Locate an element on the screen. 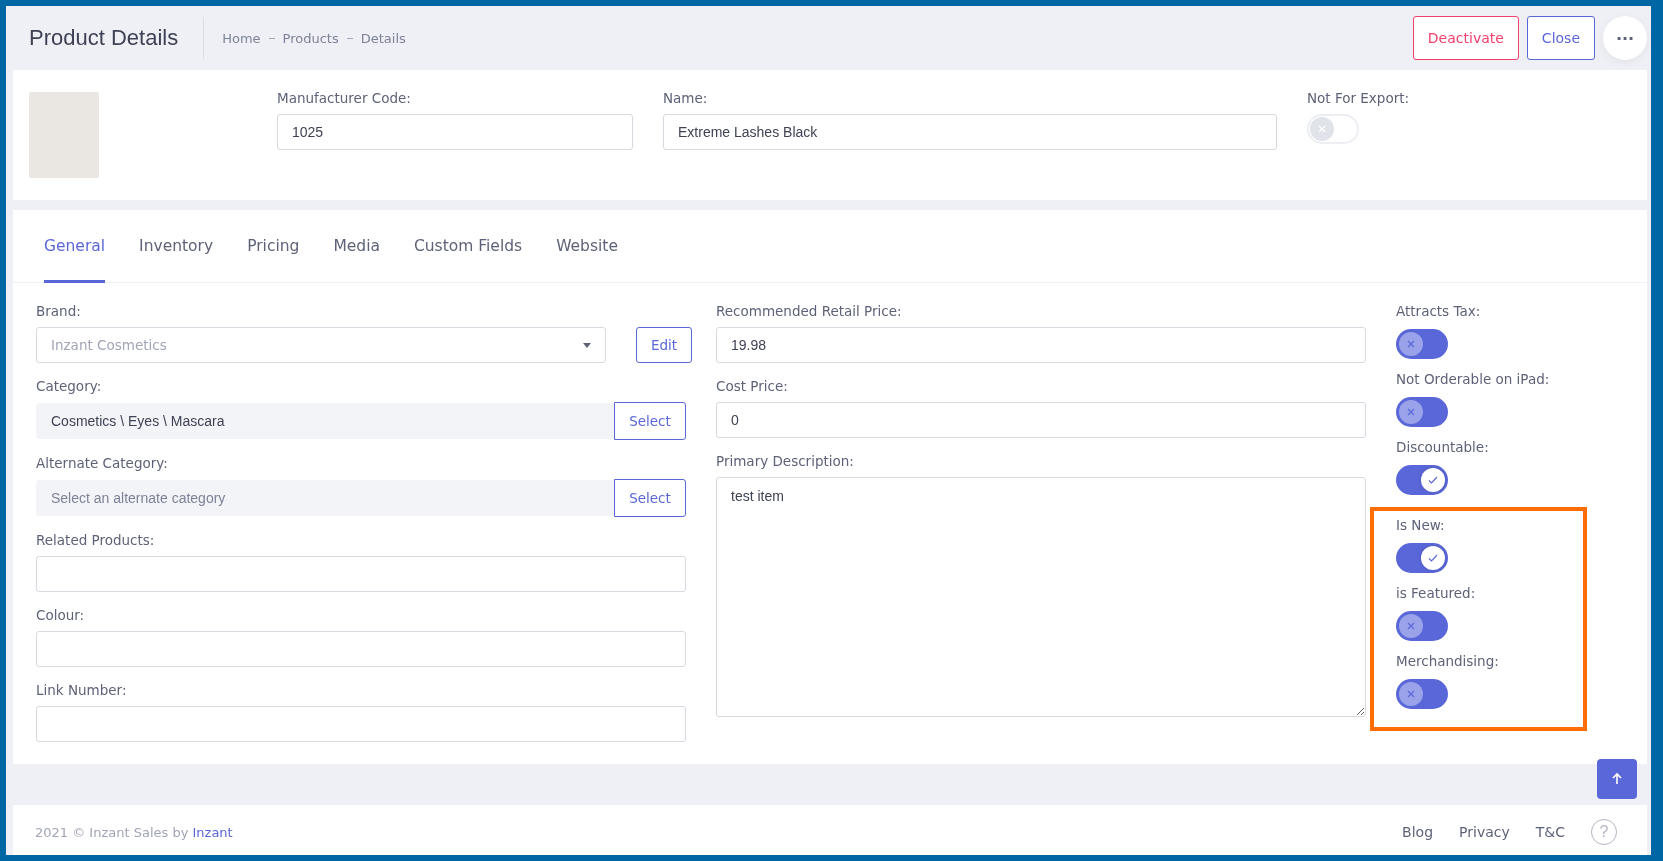  copyright-text: 2021 © Inzant Sales by Inzant is located at coordinates (134, 832).